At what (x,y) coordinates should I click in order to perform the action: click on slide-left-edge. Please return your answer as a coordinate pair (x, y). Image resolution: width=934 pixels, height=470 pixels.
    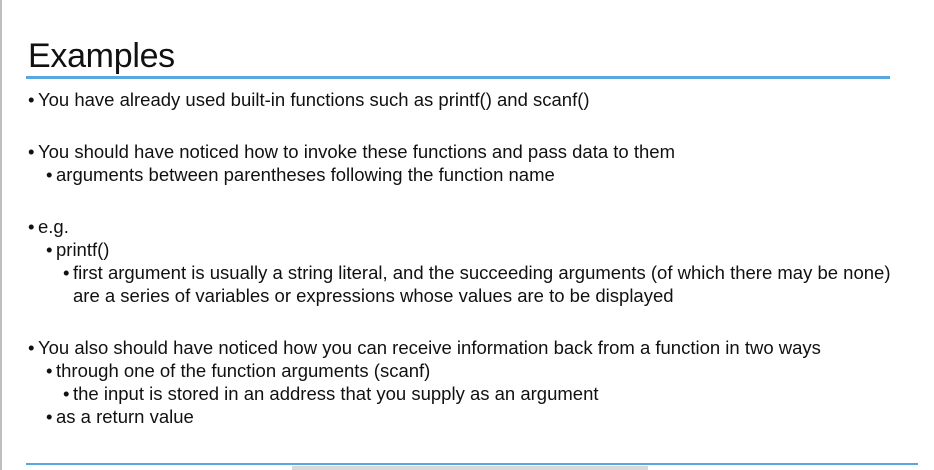
    Looking at the image, I should click on (1, 235).